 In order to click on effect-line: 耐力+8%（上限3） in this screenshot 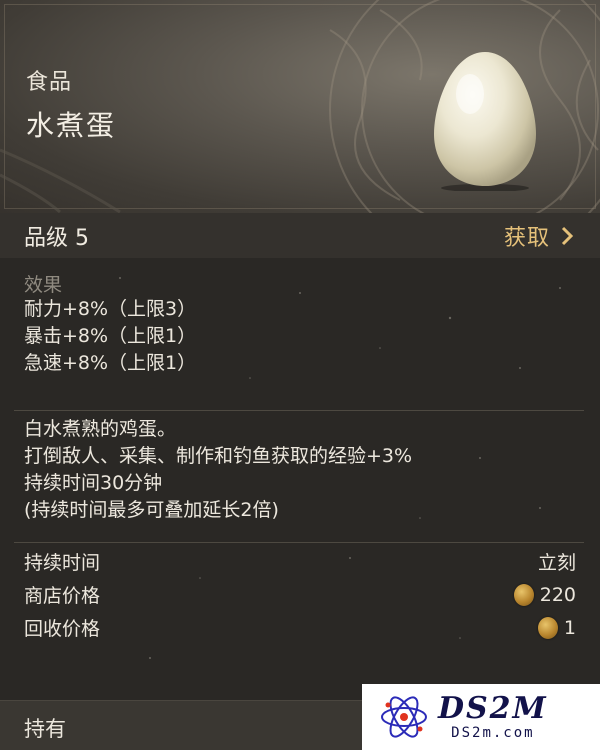, I will do `click(110, 309)`.